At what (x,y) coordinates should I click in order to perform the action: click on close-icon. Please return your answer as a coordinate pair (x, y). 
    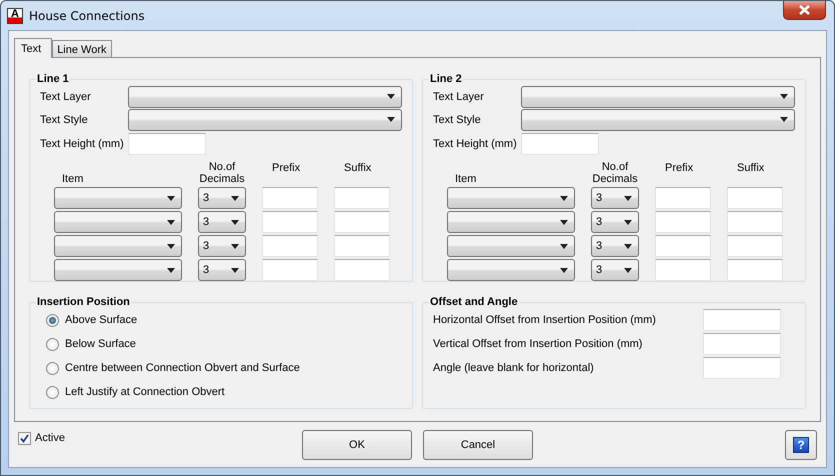
    Looking at the image, I should click on (804, 10).